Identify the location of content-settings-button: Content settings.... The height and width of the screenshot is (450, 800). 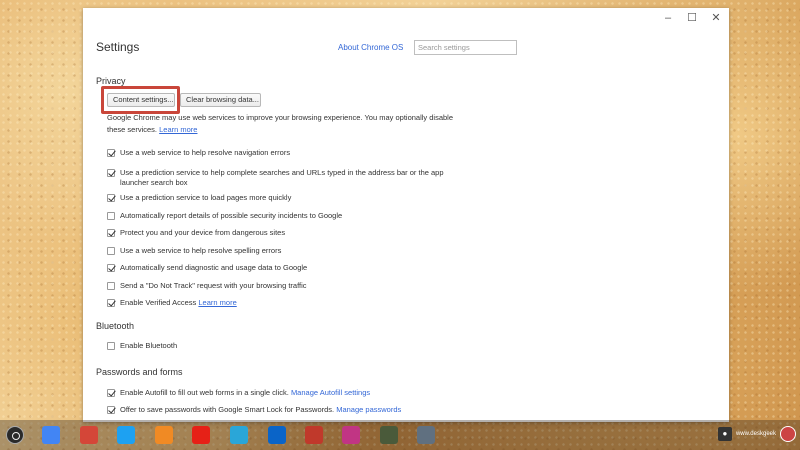
(141, 100).